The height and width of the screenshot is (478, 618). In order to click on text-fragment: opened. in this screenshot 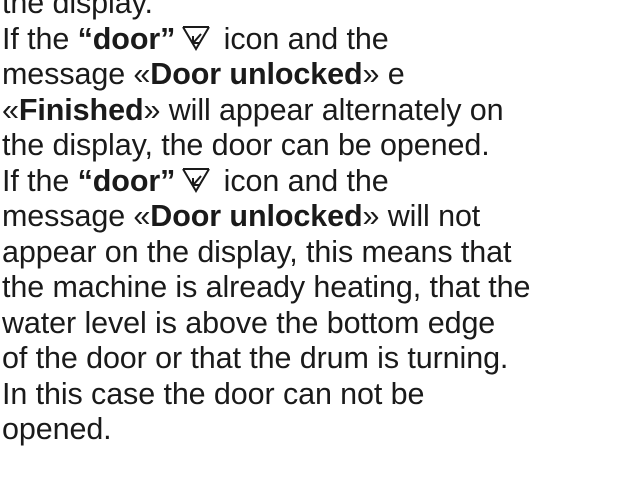, I will do `click(57, 429)`.